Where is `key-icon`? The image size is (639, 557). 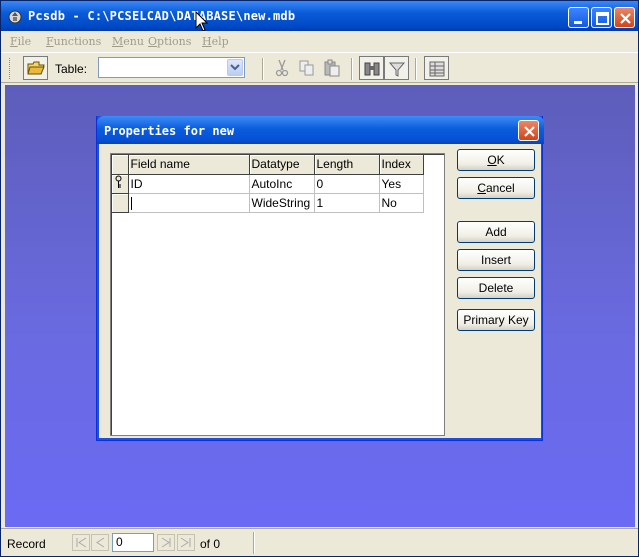 key-icon is located at coordinates (118, 183).